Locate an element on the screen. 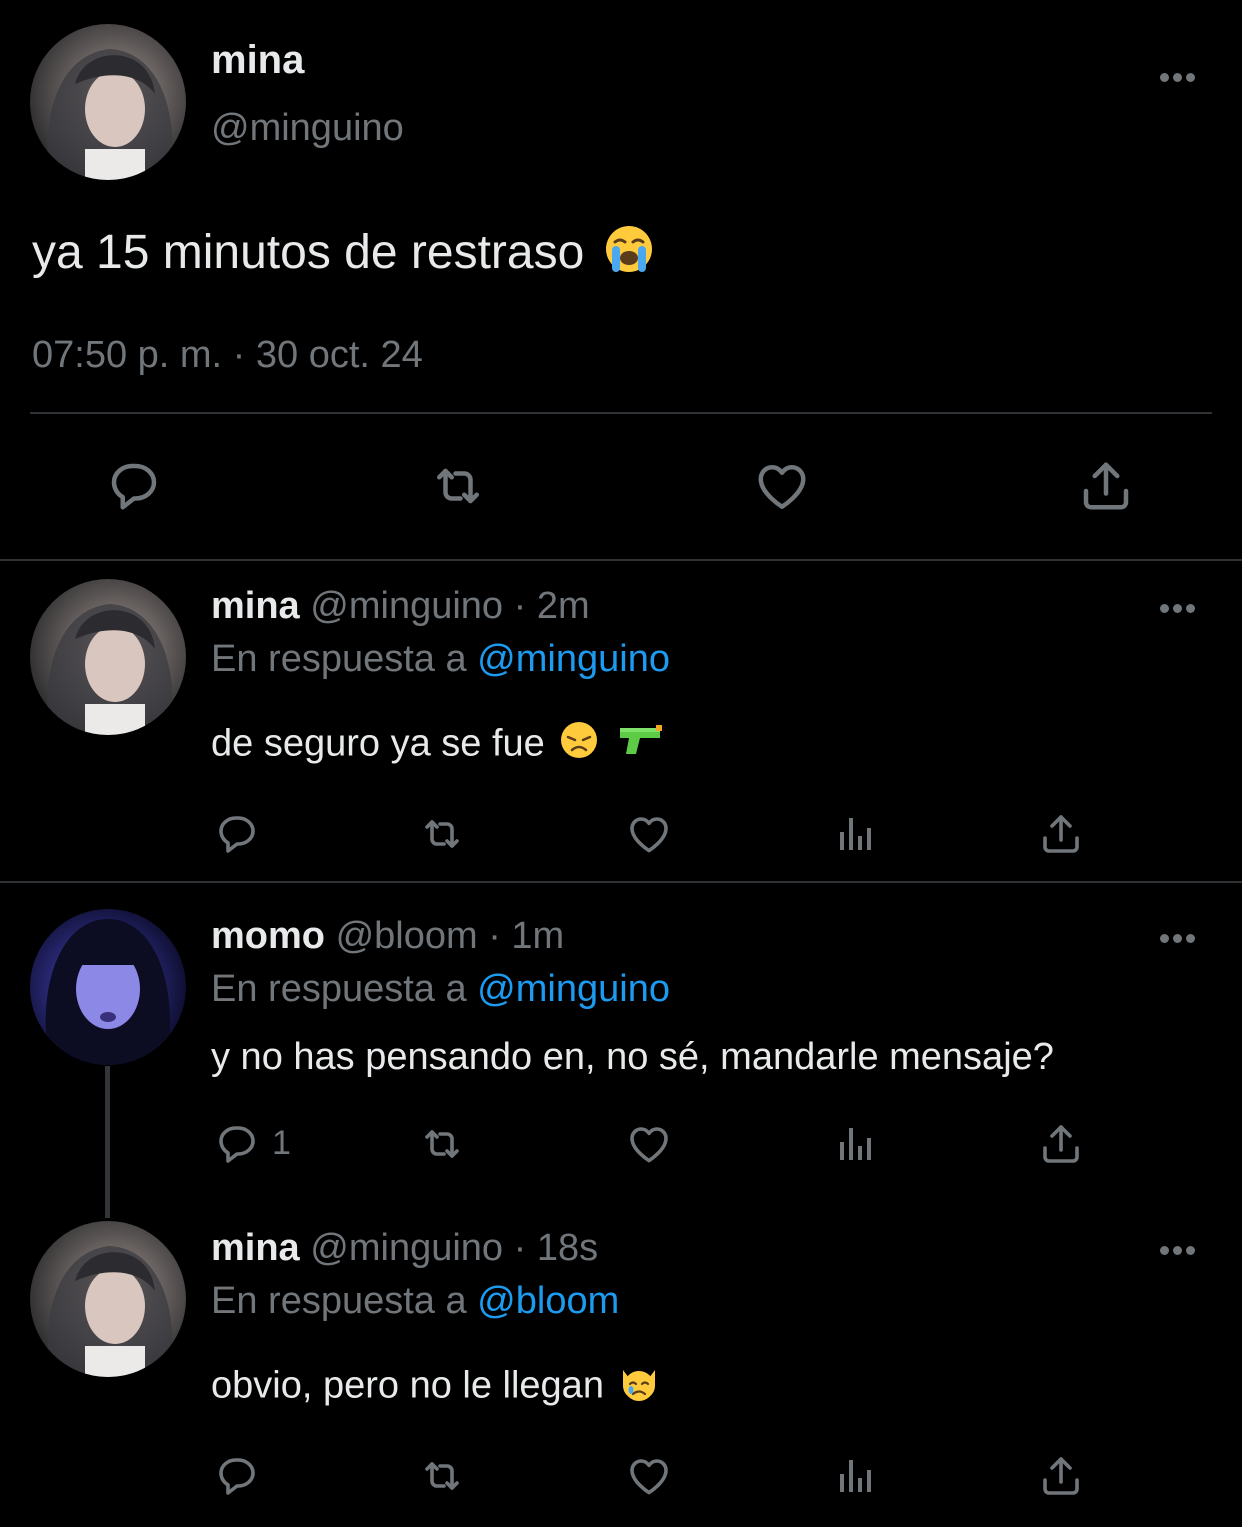 This screenshot has width=1242, height=1527. reply-time: · 1m is located at coordinates (526, 936).